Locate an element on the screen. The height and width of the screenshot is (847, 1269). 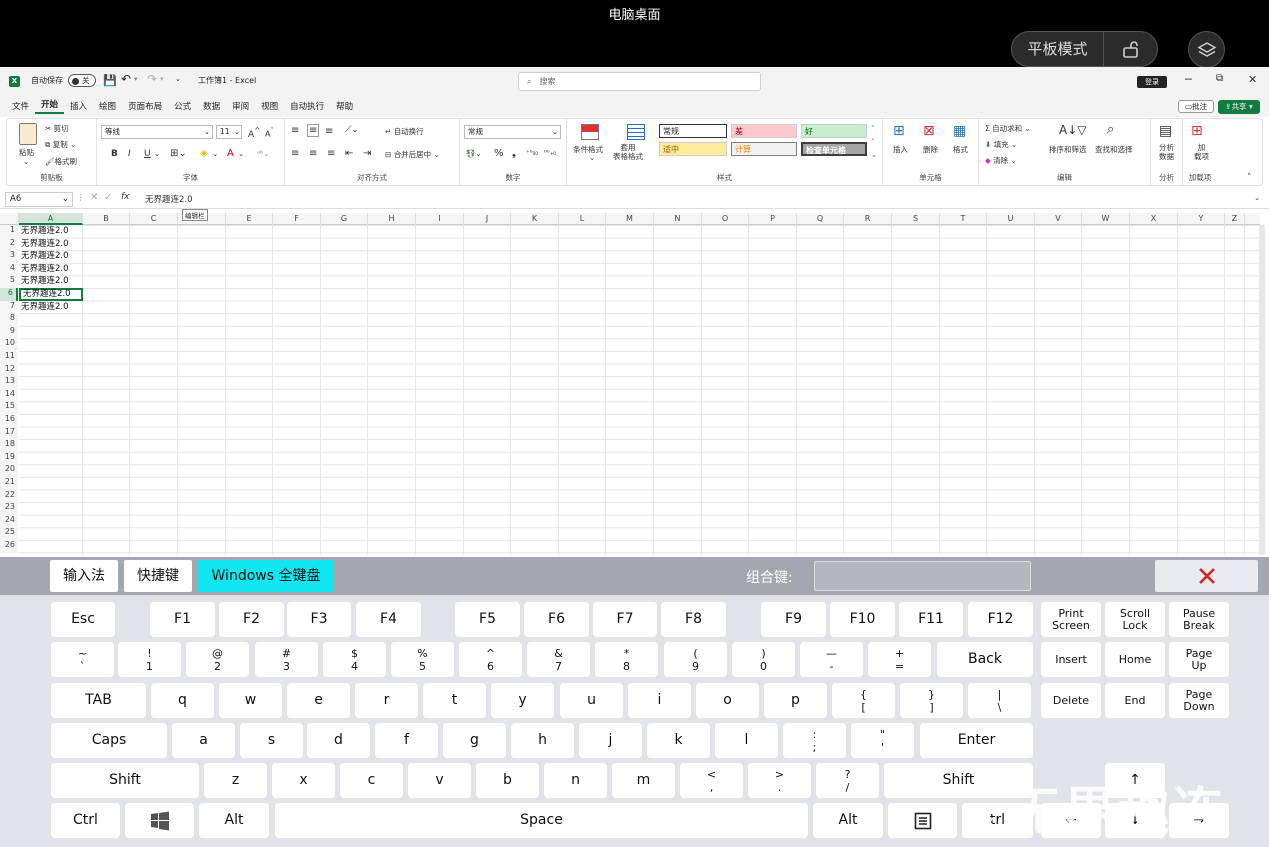
column-header: K is located at coordinates (535, 219).